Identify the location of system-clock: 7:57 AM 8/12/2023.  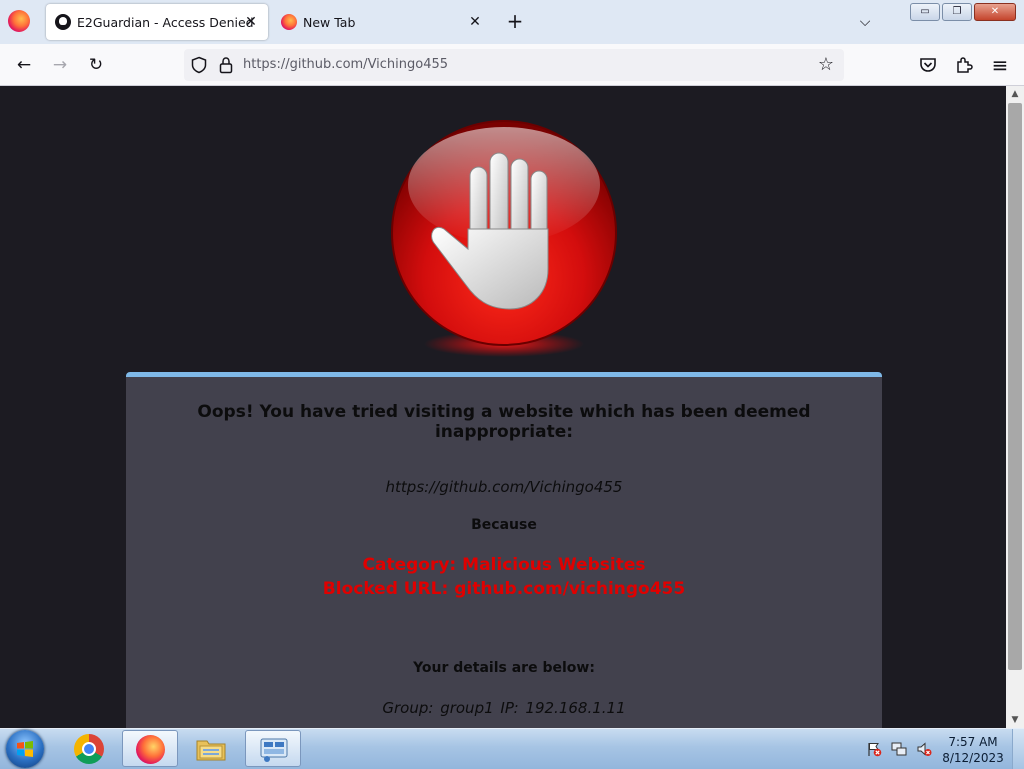
(973, 750).